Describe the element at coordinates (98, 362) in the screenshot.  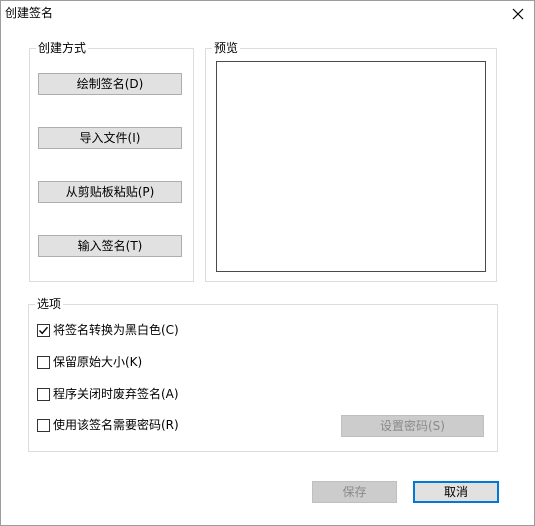
I see `keep-original-size-label: 保留原始大小(K)` at that location.